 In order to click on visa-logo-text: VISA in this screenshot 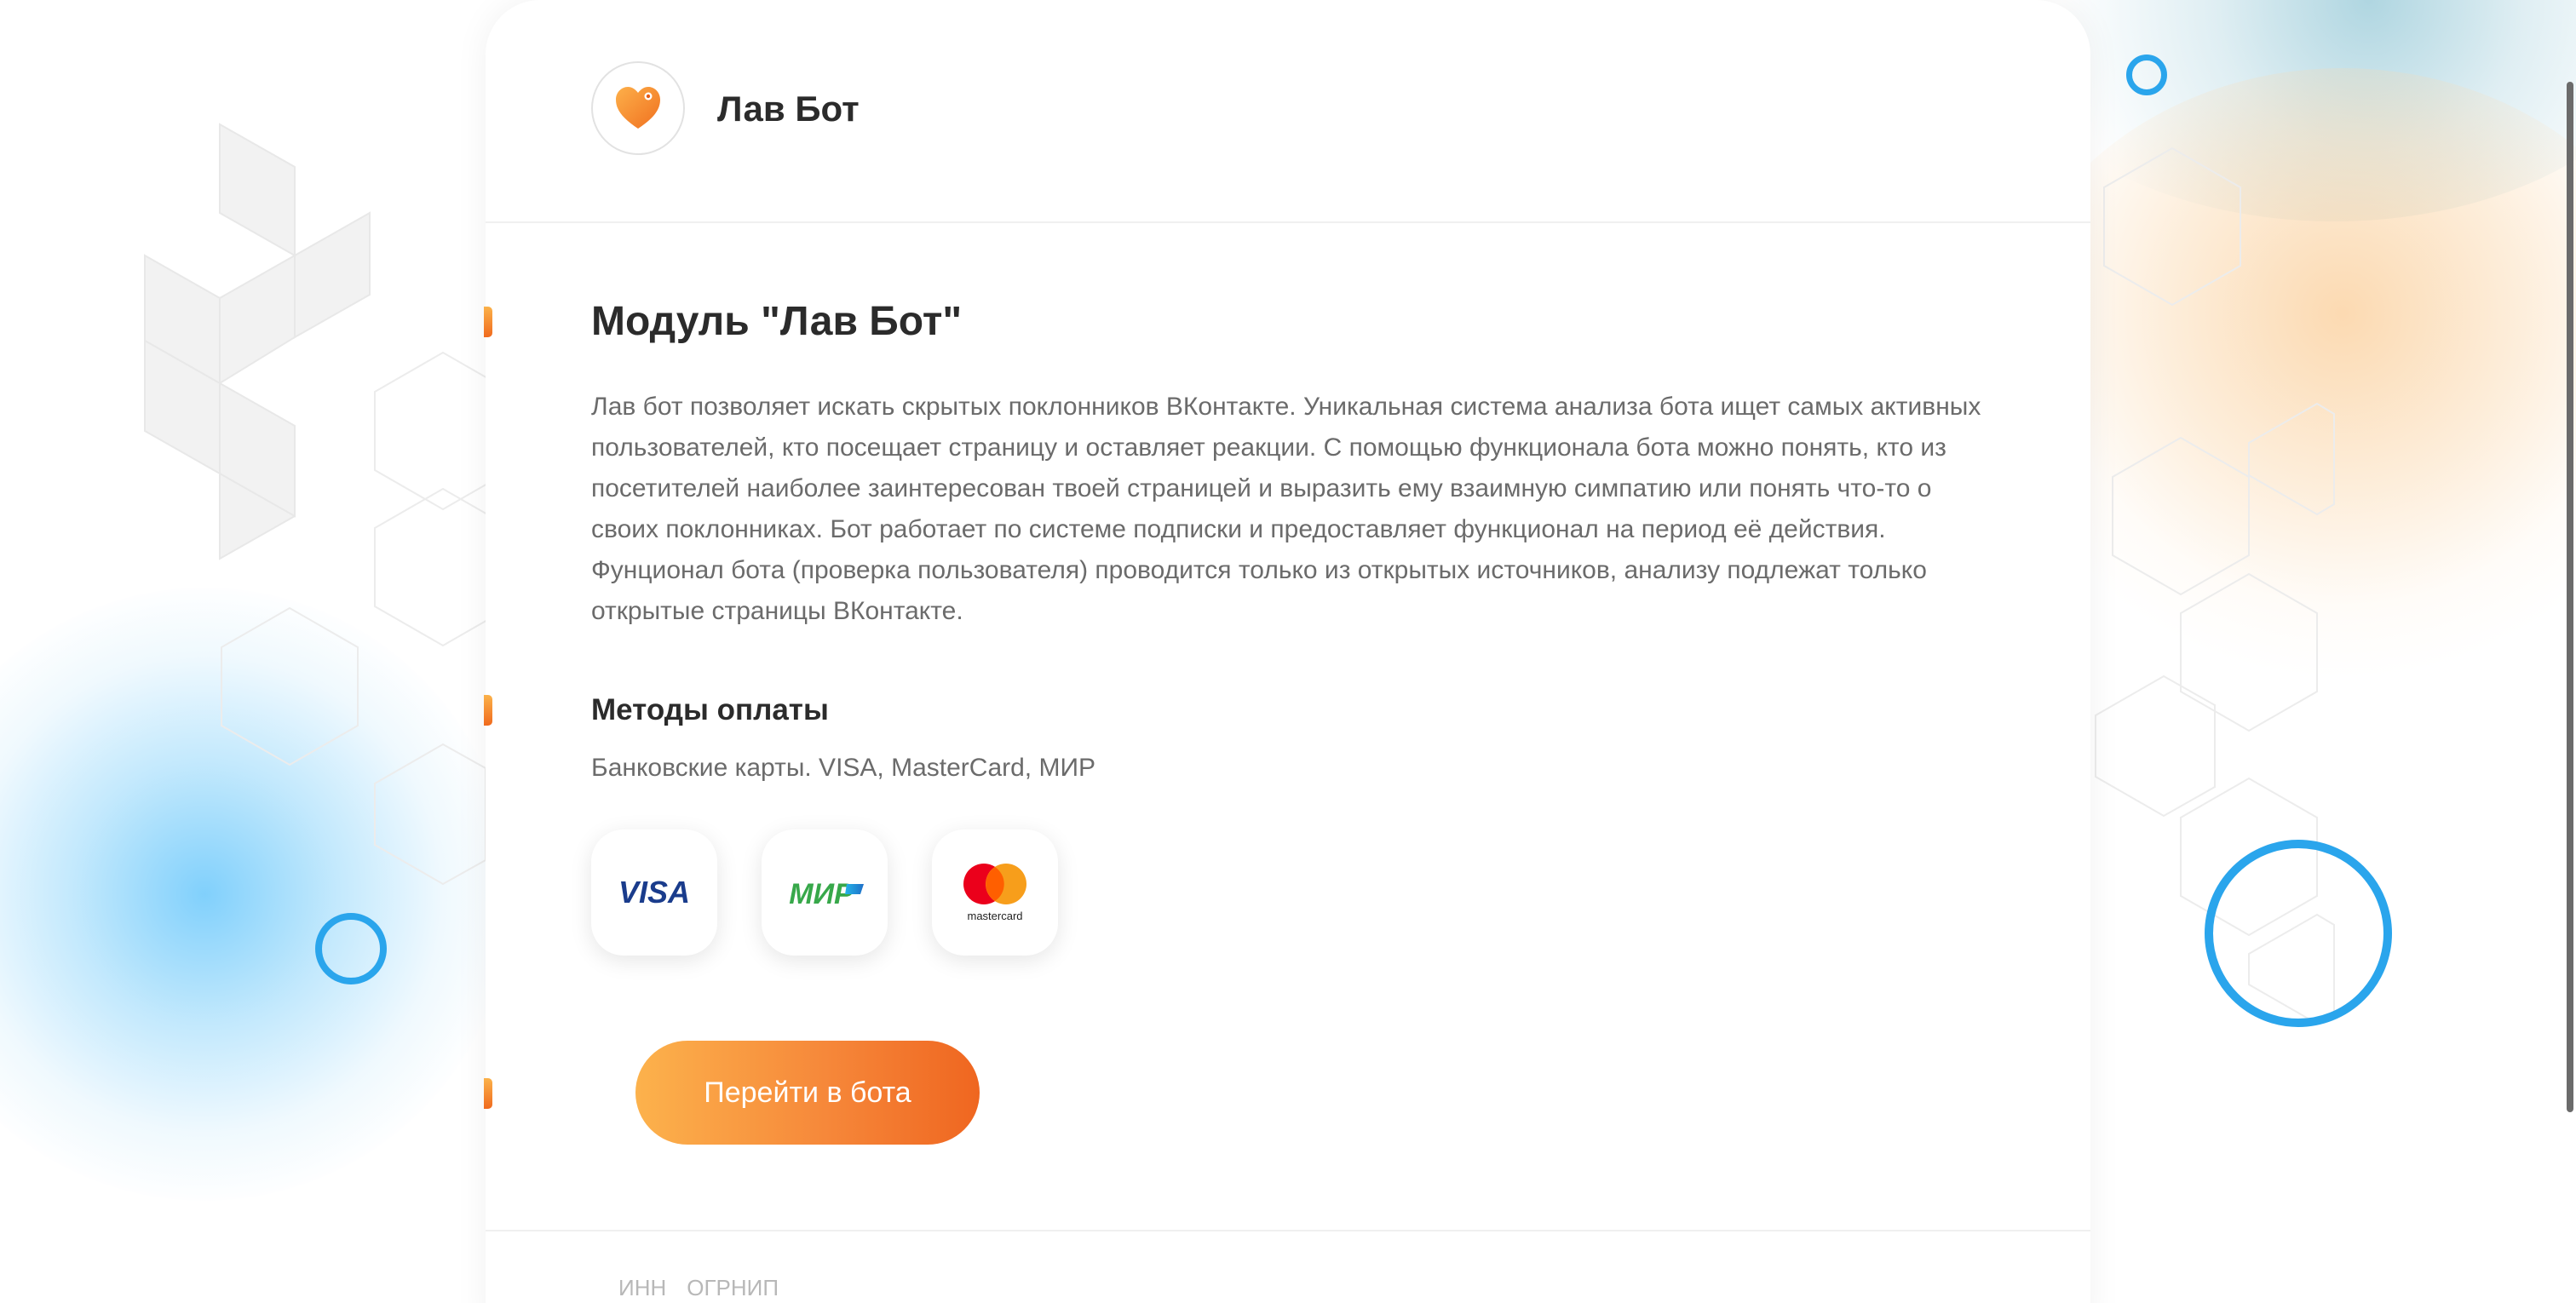, I will do `click(654, 892)`.